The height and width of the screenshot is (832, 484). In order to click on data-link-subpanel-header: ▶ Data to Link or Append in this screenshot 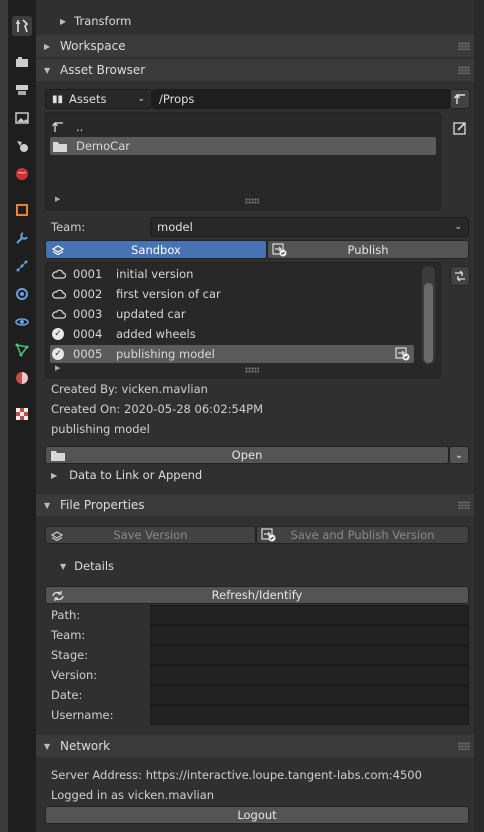, I will do `click(126, 475)`.